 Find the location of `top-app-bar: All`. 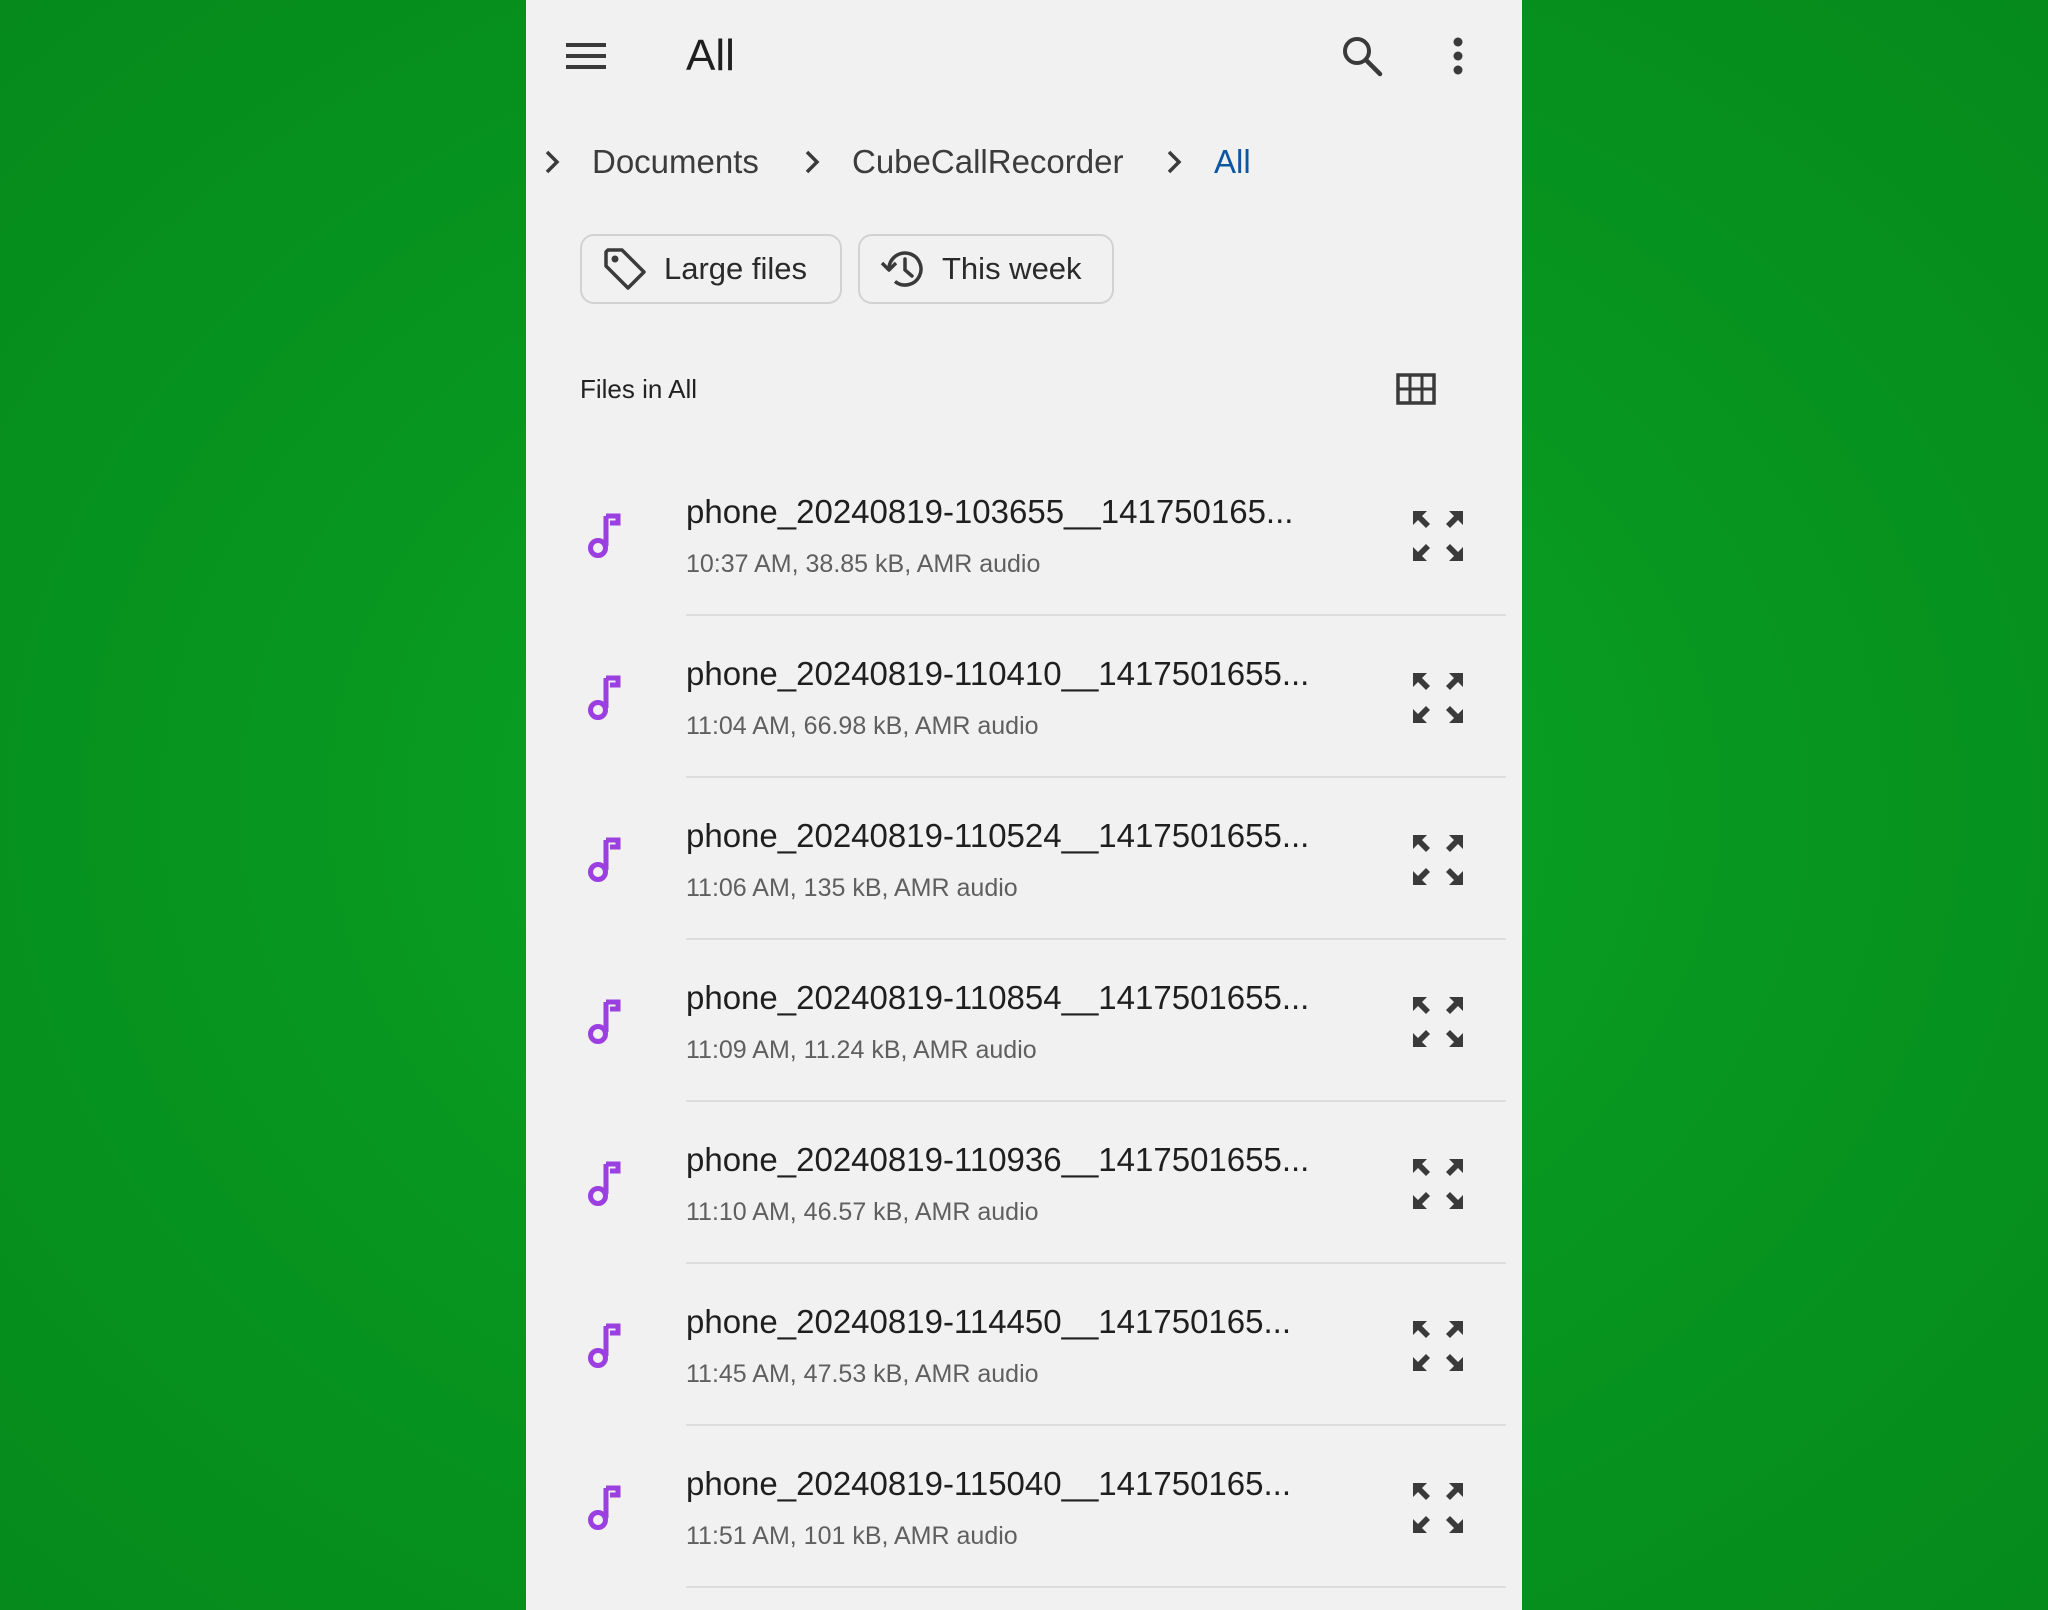

top-app-bar: All is located at coordinates (1024, 56).